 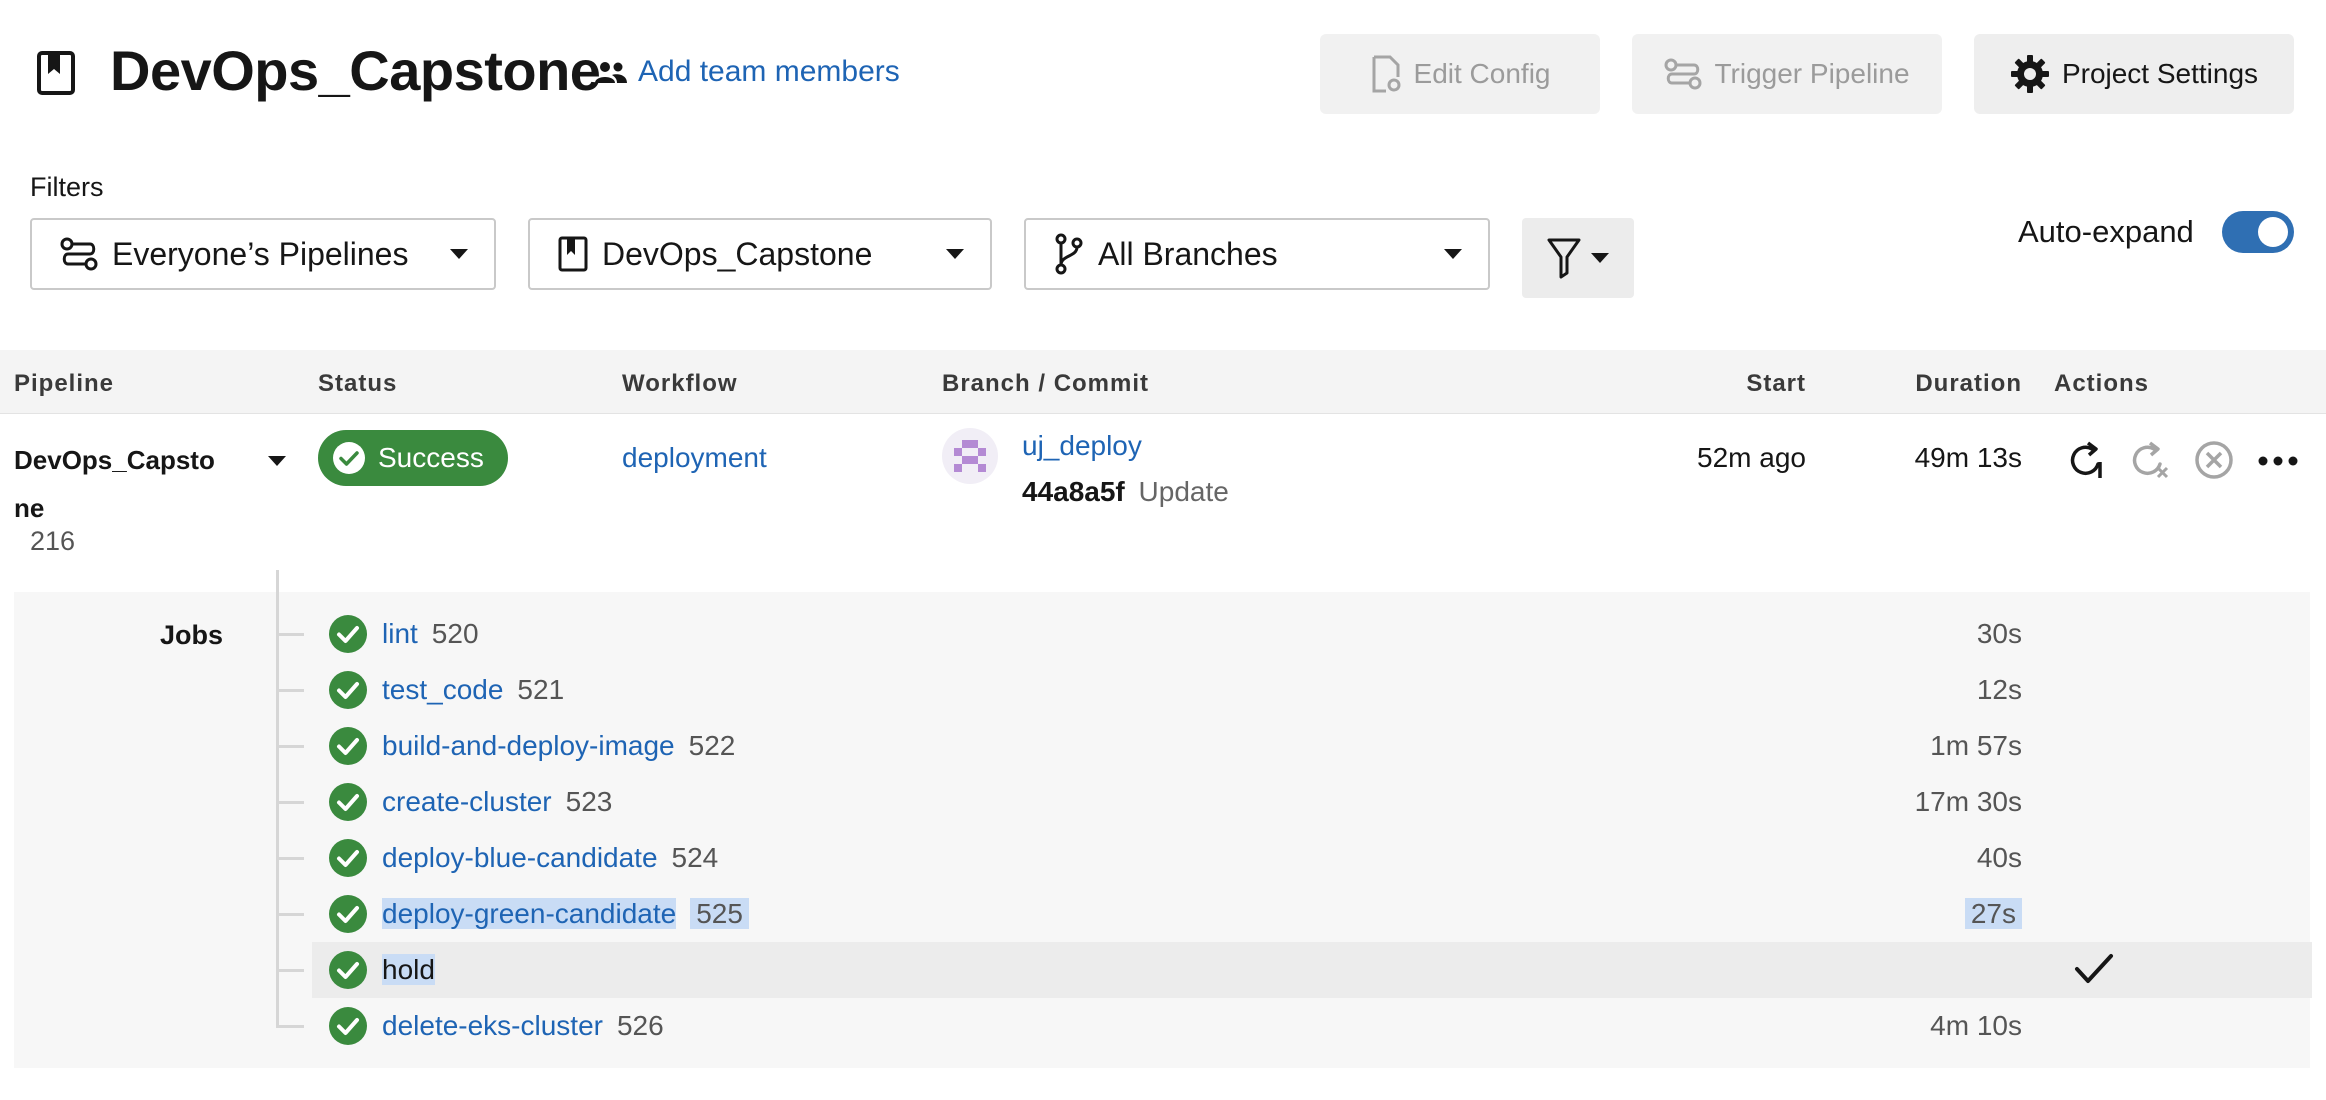 I want to click on branch-filter-select: All Branches, so click(x=1257, y=254).